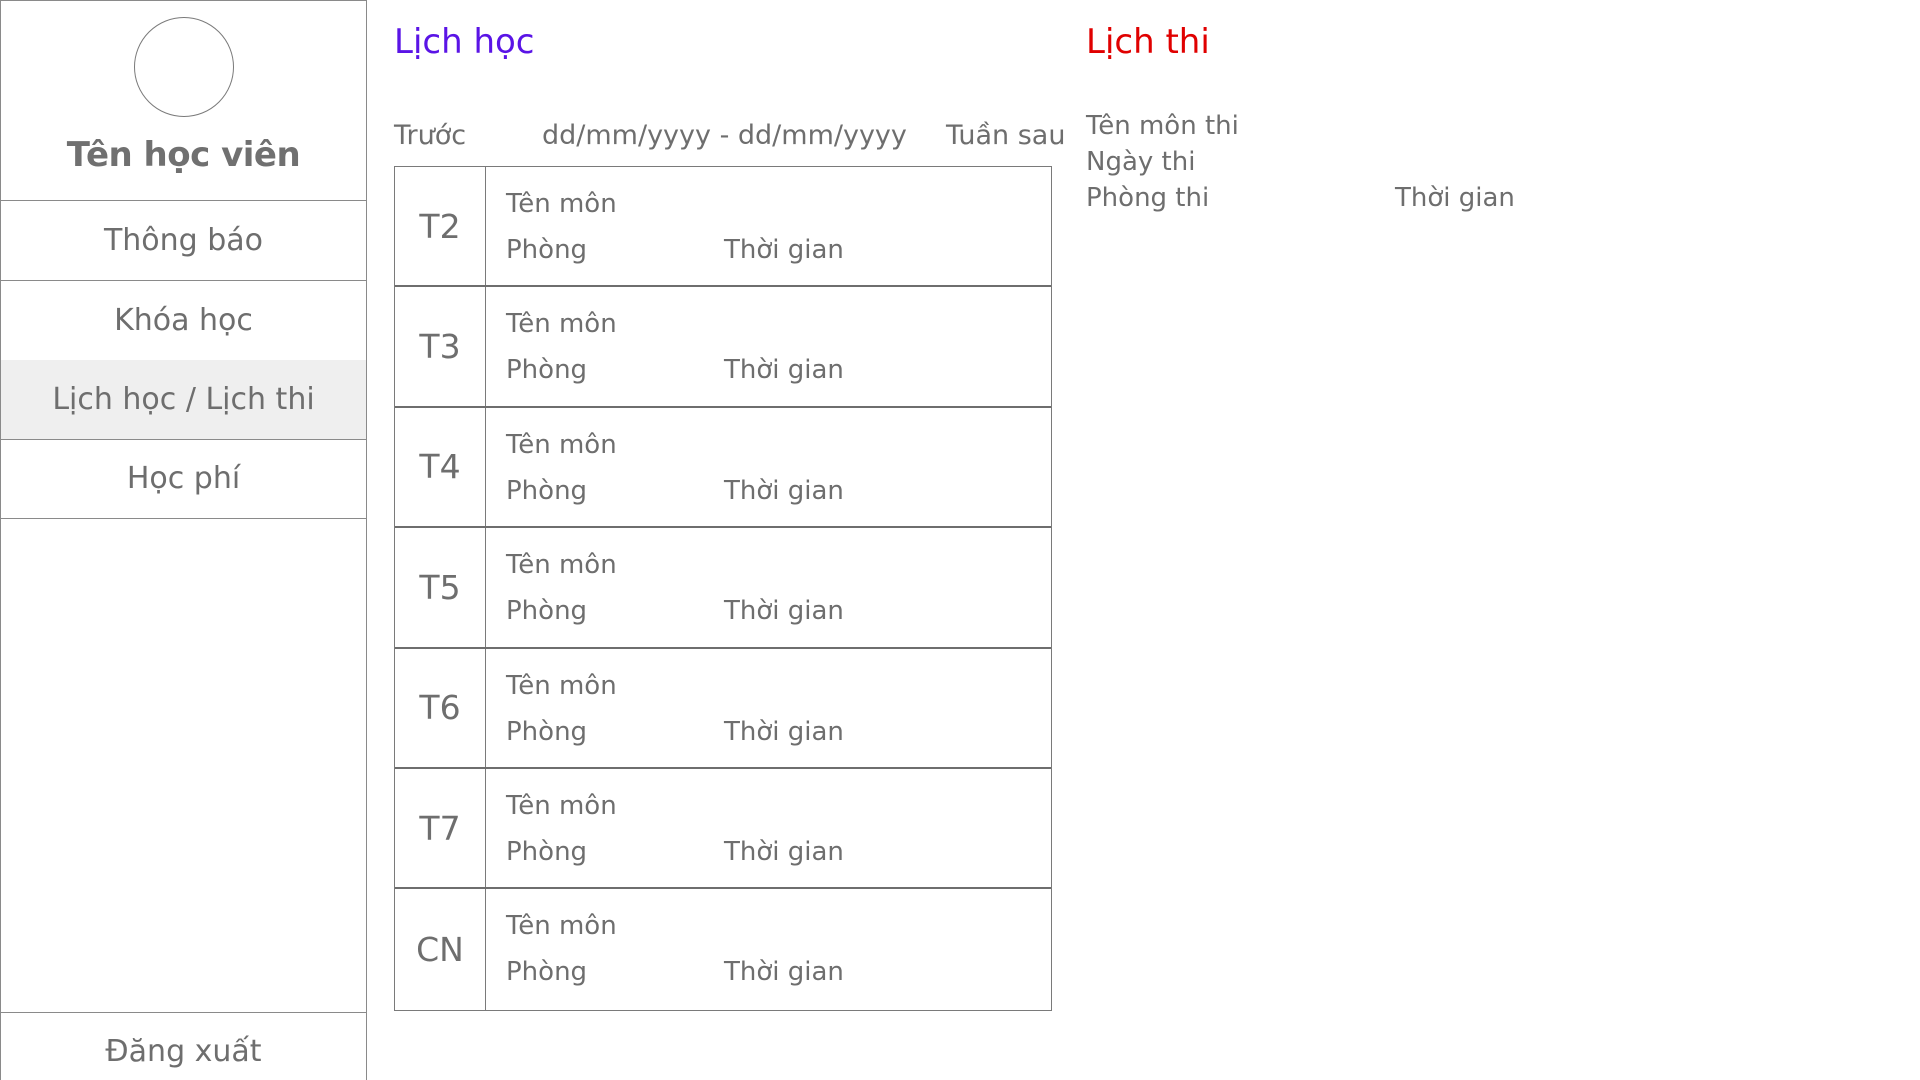 The height and width of the screenshot is (1080, 1920). What do you see at coordinates (183, 241) in the screenshot?
I see `sidebar-item-notifications: Thông báo` at bounding box center [183, 241].